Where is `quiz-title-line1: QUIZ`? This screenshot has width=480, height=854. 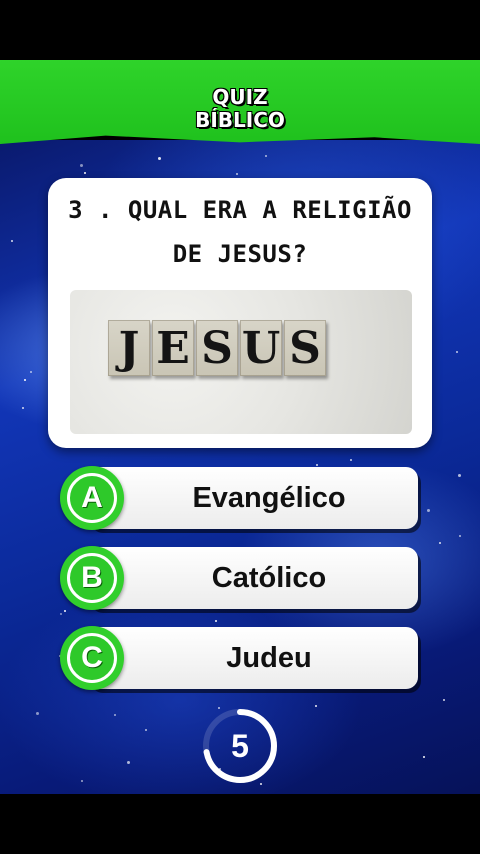
quiz-title-line1: QUIZ is located at coordinates (240, 97).